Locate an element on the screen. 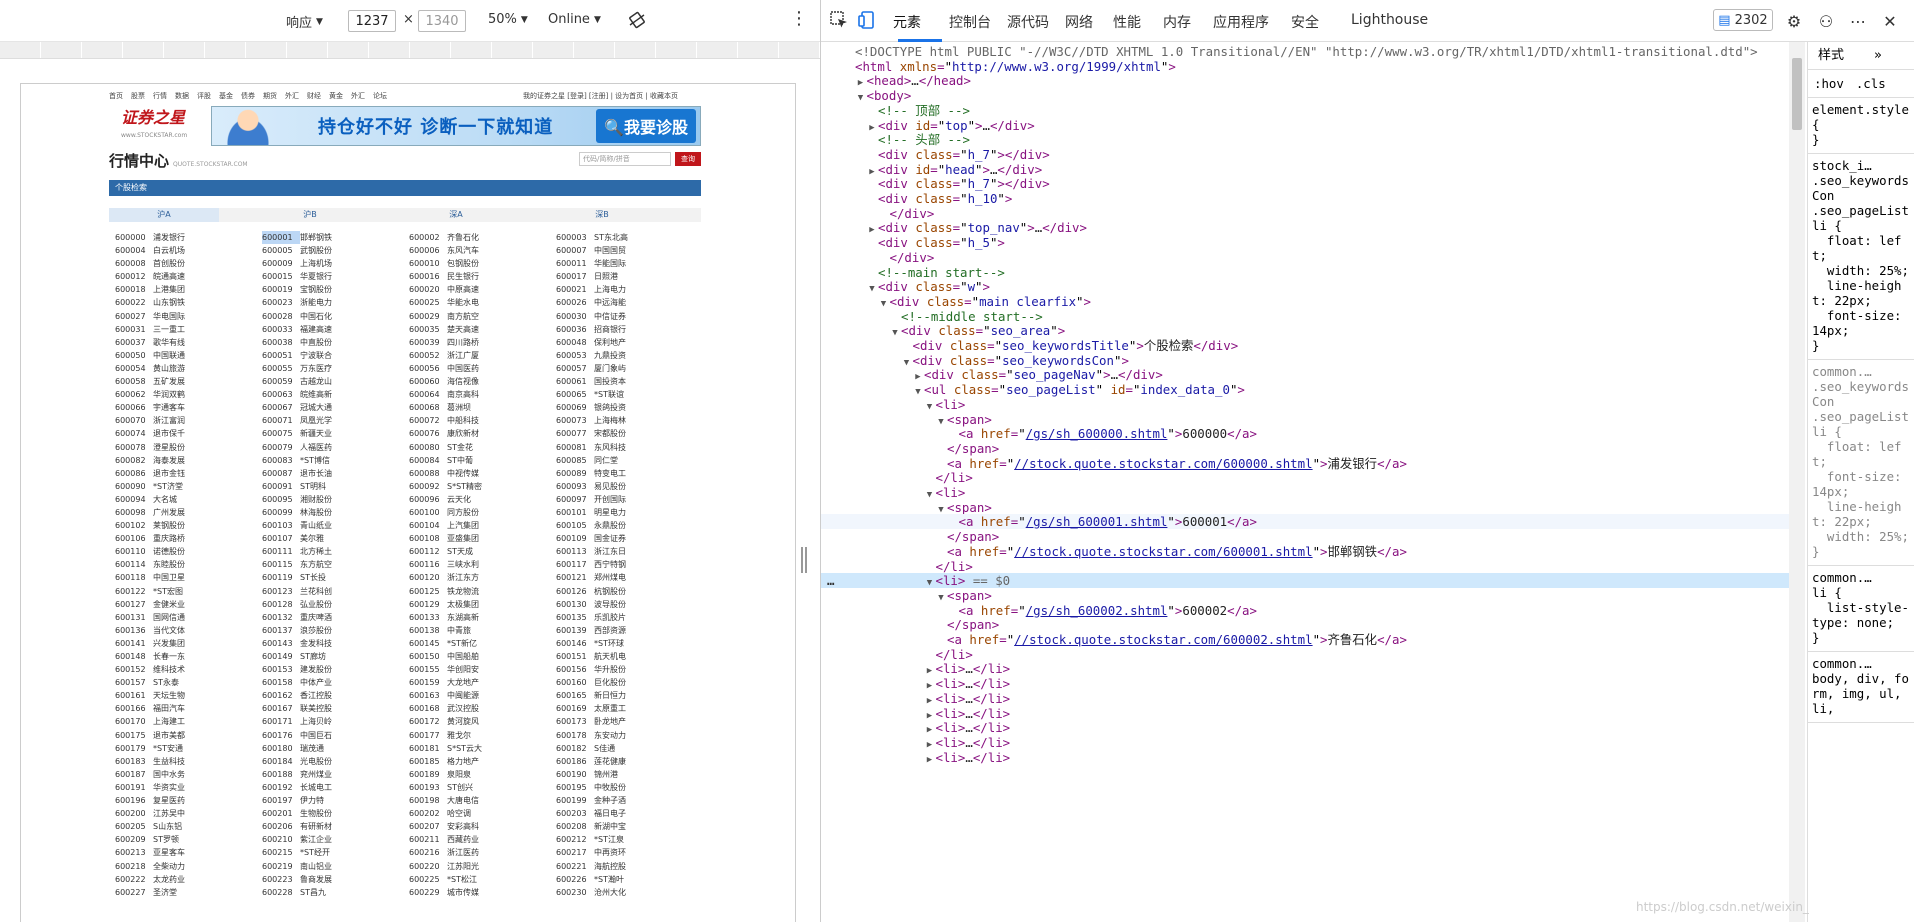  stock-code-link: 600093 is located at coordinates (575, 486).